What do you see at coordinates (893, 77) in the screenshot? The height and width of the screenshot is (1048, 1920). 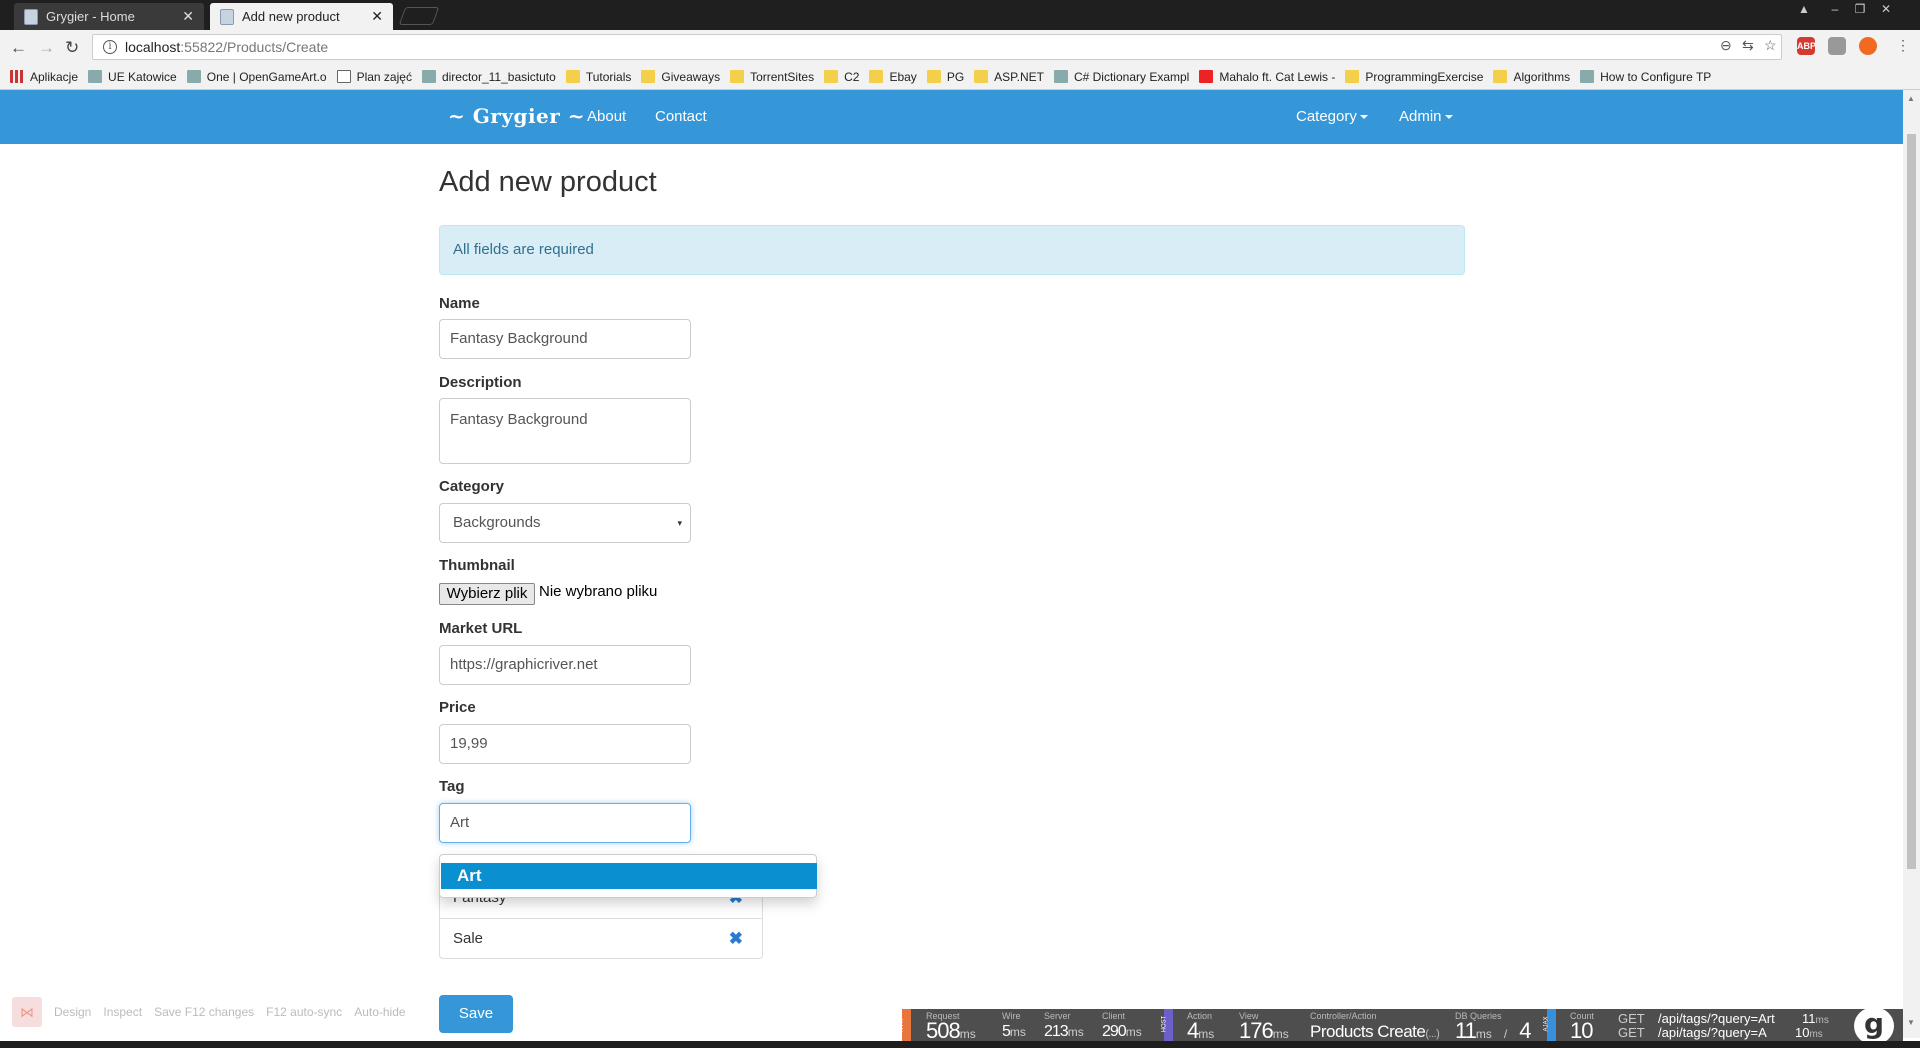 I see `bookmark-item: Ebay` at bounding box center [893, 77].